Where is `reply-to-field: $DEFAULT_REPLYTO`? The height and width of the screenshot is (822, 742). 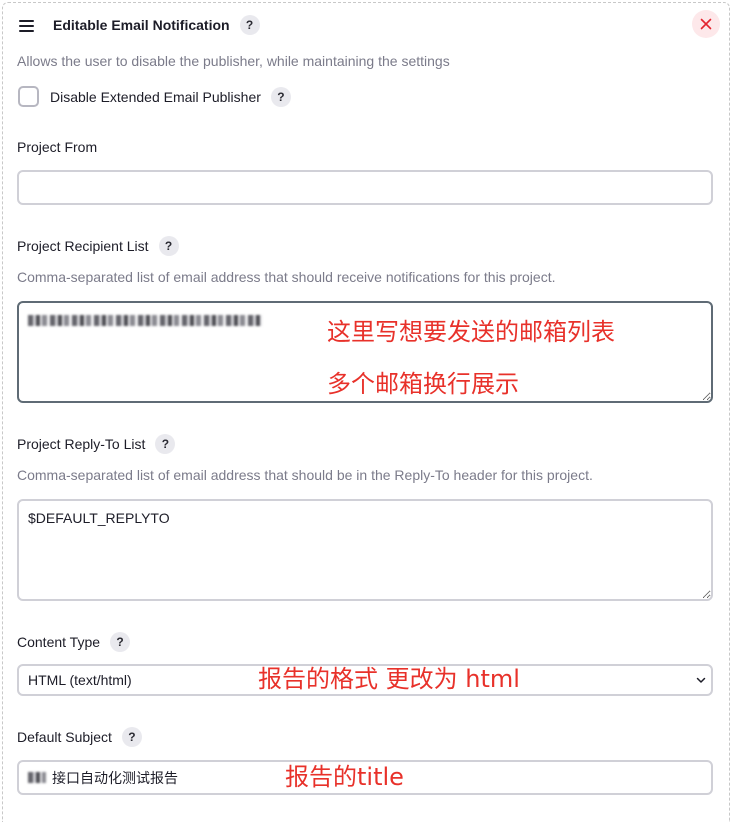
reply-to-field: $DEFAULT_REPLYTO is located at coordinates (365, 550).